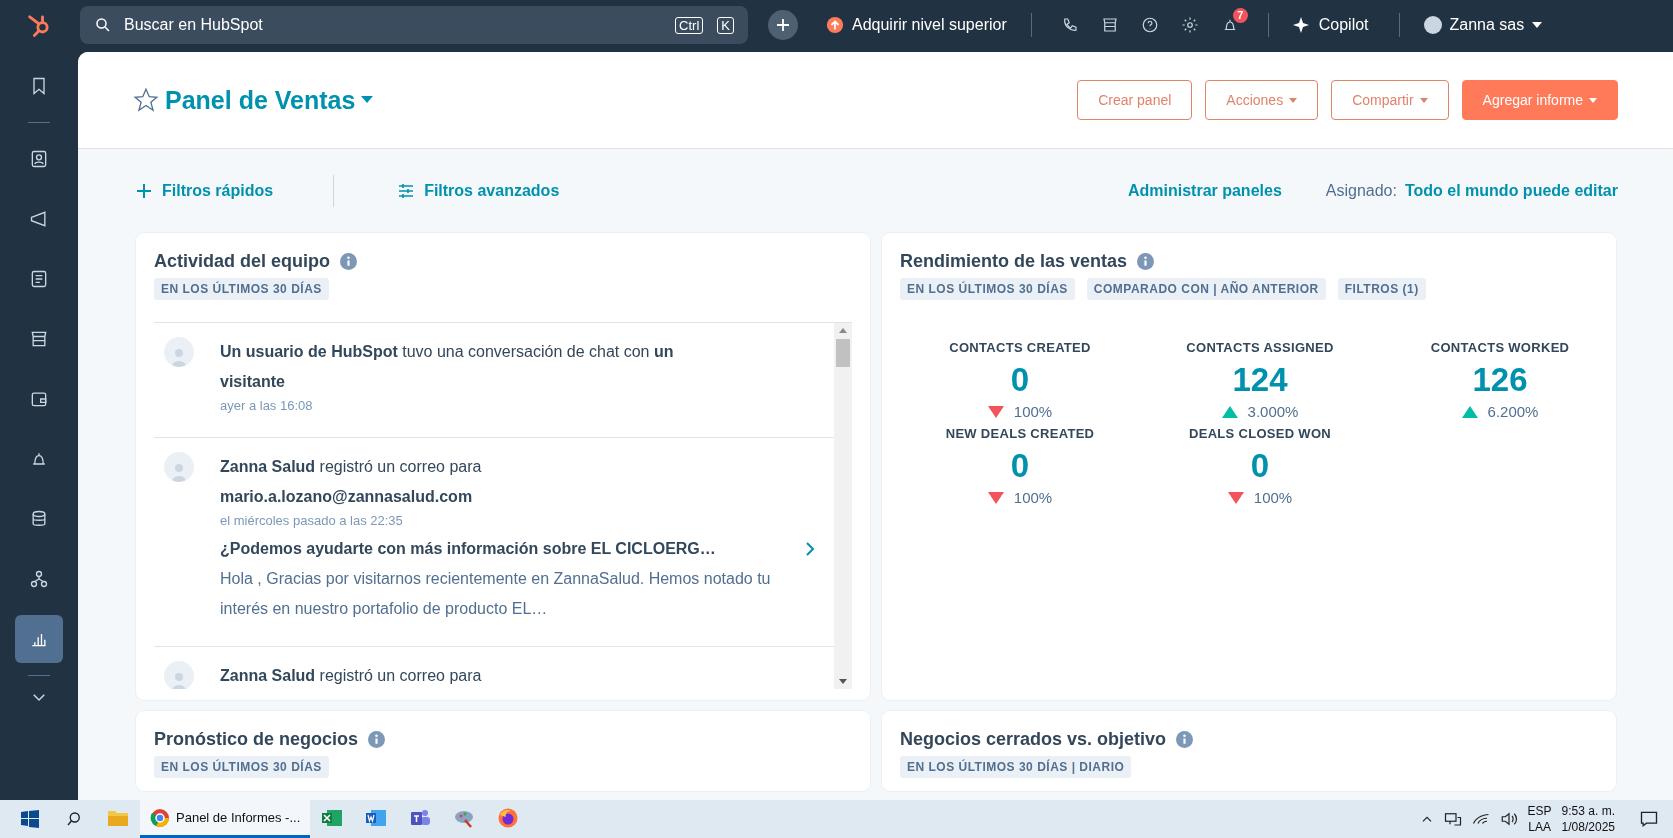  Describe the element at coordinates (30, 819) in the screenshot. I see `windows-icon` at that location.